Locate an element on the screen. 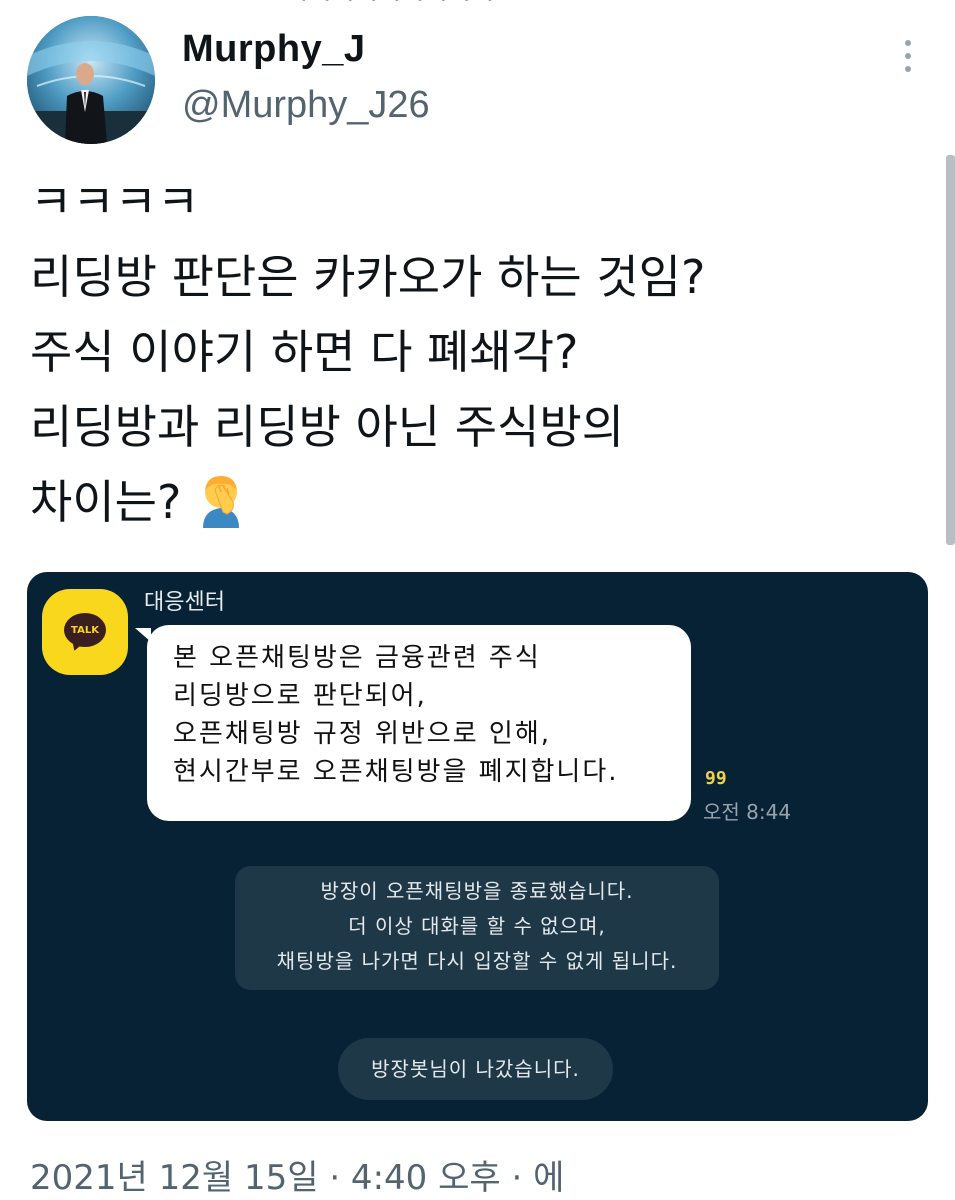 Image resolution: width=955 pixels, height=1200 pixels. kakao-talk-avatar: TALK is located at coordinates (85, 632).